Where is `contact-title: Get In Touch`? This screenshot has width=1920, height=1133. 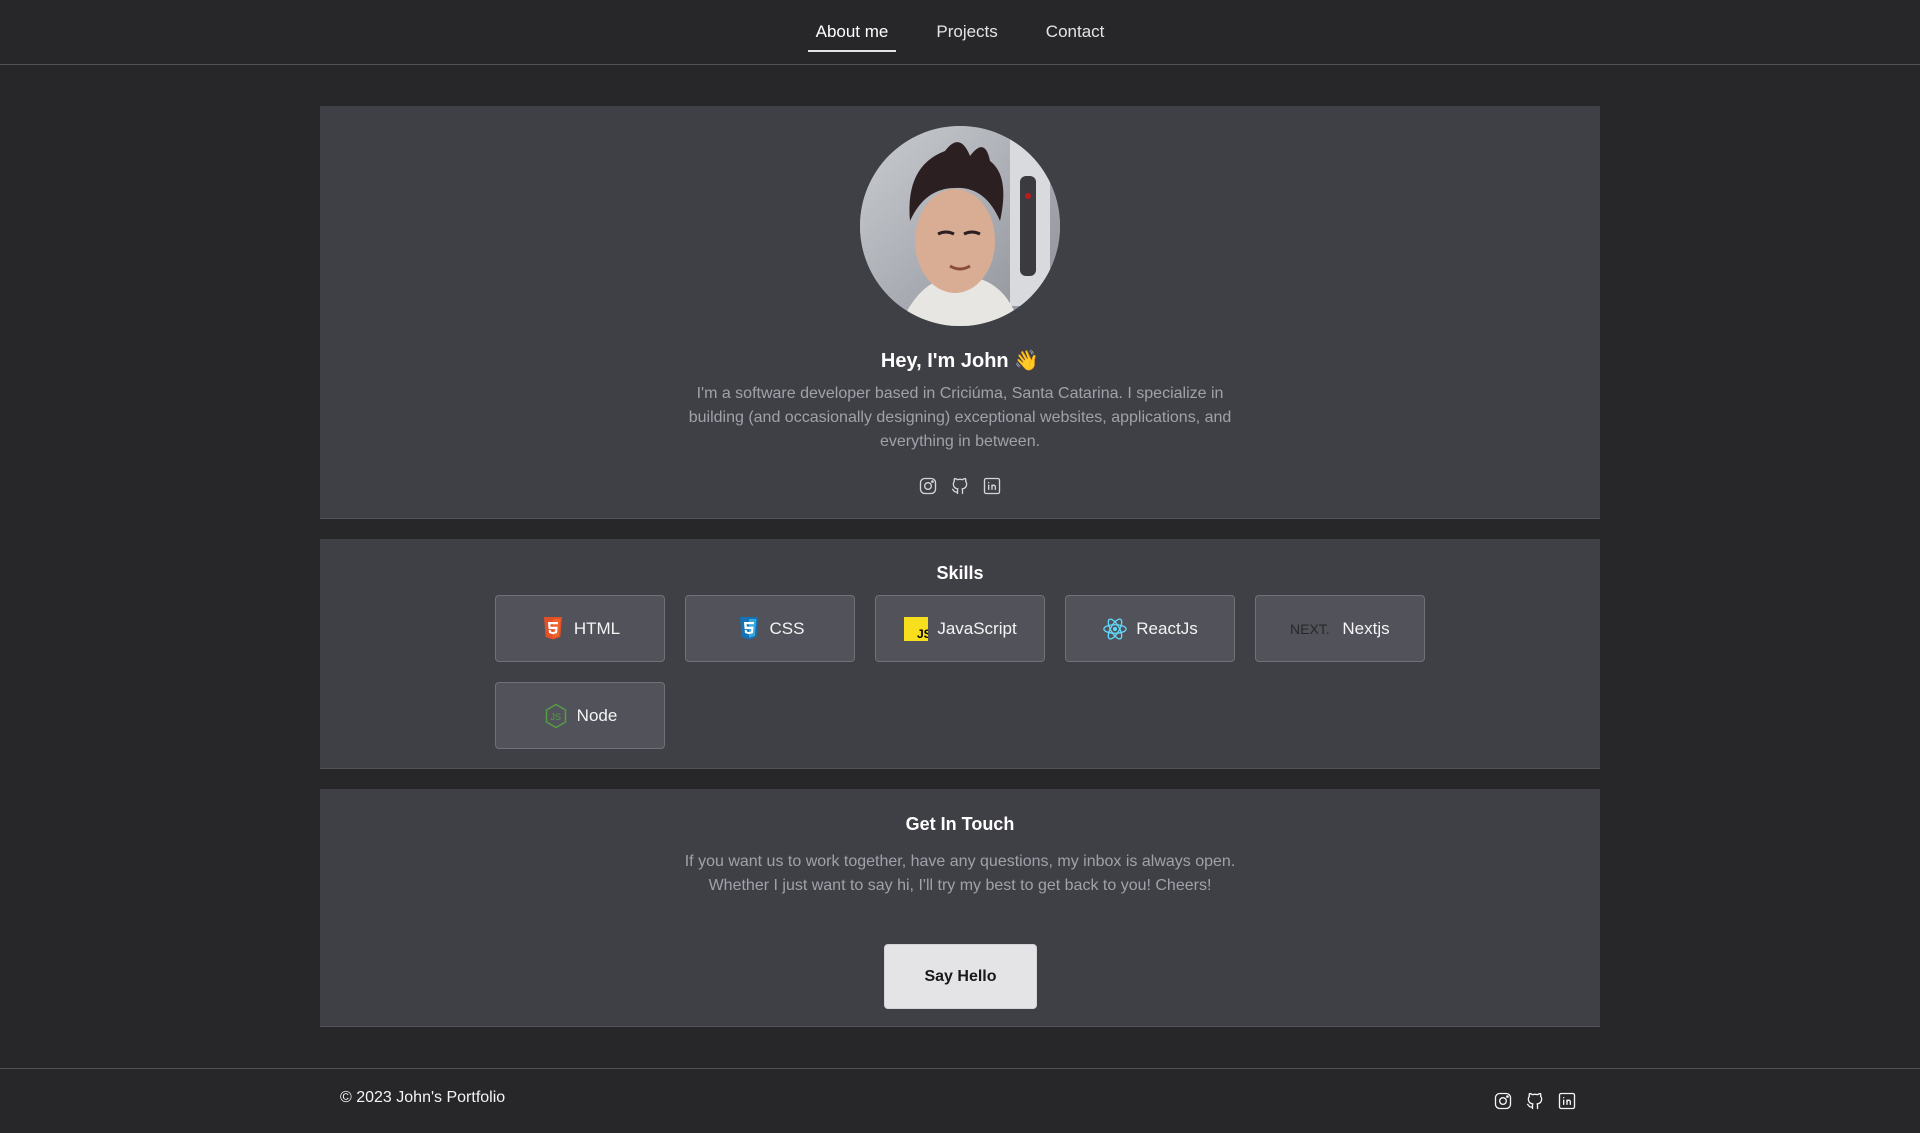
contact-title: Get In Touch is located at coordinates (960, 824).